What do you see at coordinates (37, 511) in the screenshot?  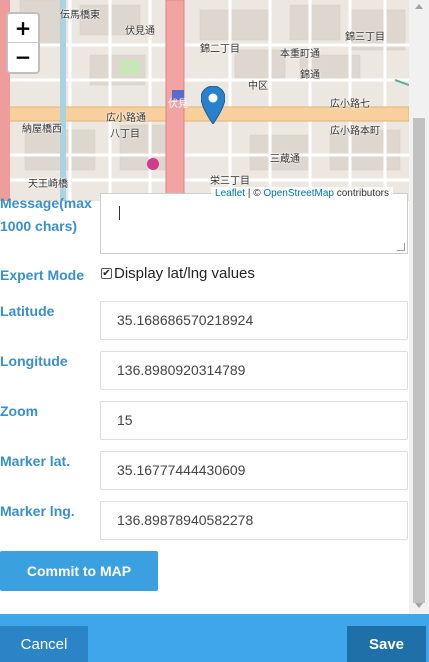 I see `marker-lng-label: Marker lng.` at bounding box center [37, 511].